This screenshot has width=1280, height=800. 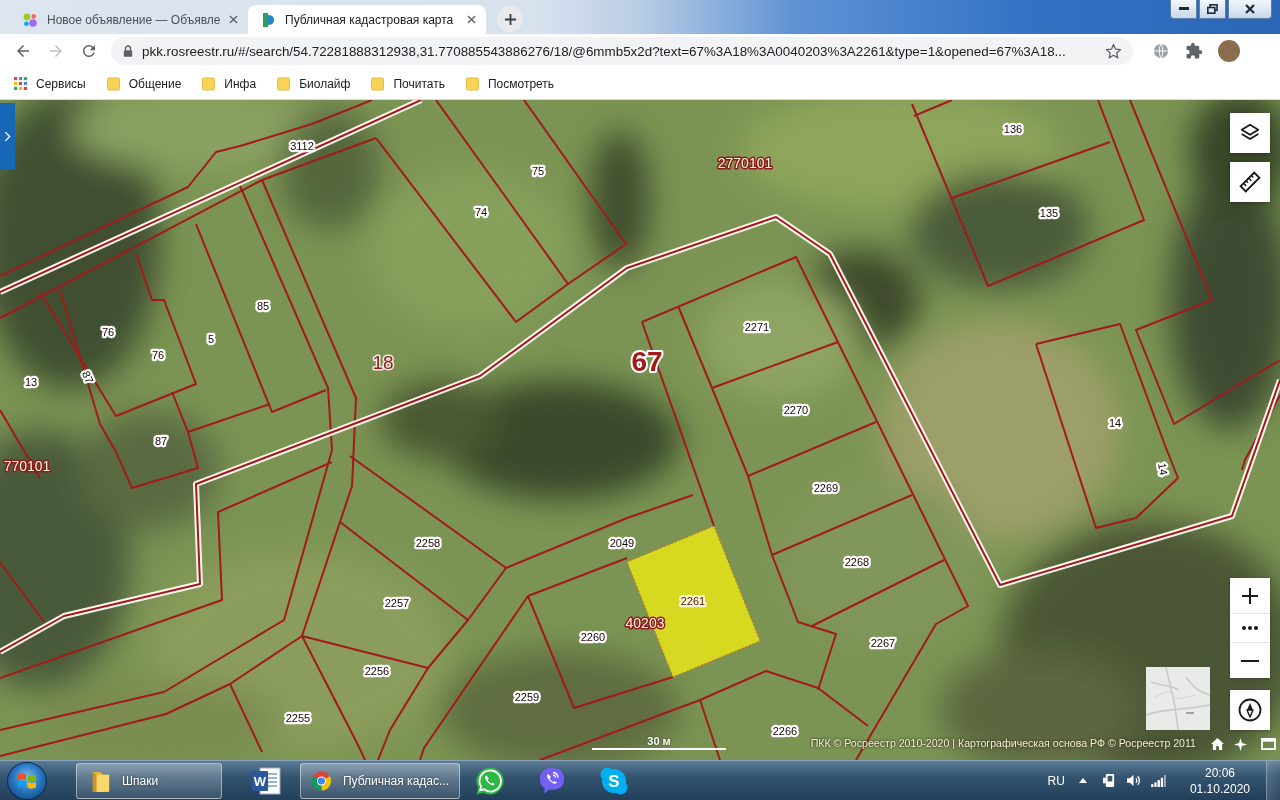 What do you see at coordinates (30, 19) in the screenshot?
I see `dots-icon` at bounding box center [30, 19].